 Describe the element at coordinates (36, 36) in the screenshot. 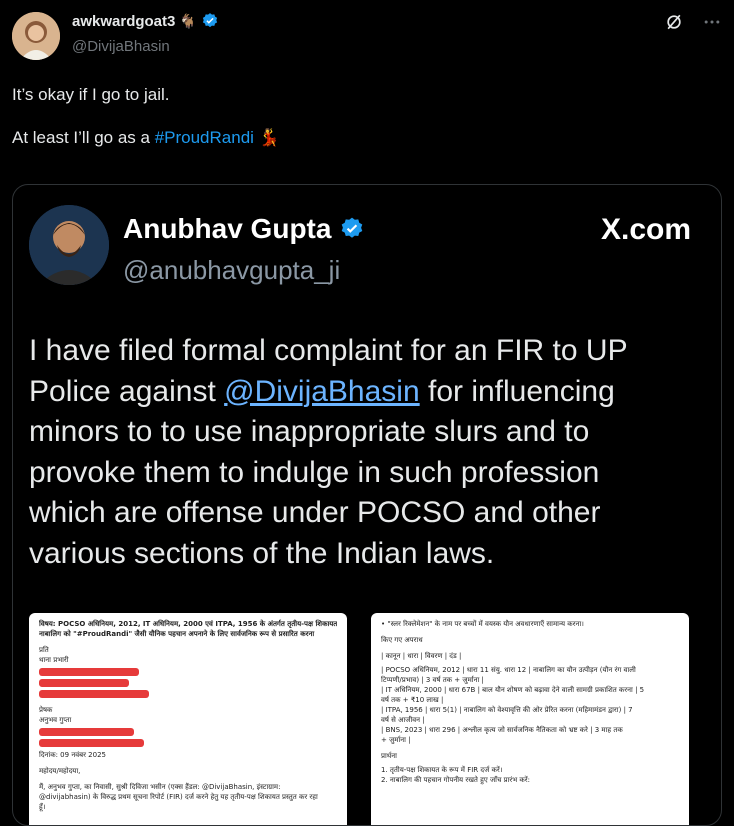

I see `author-avatar` at that location.